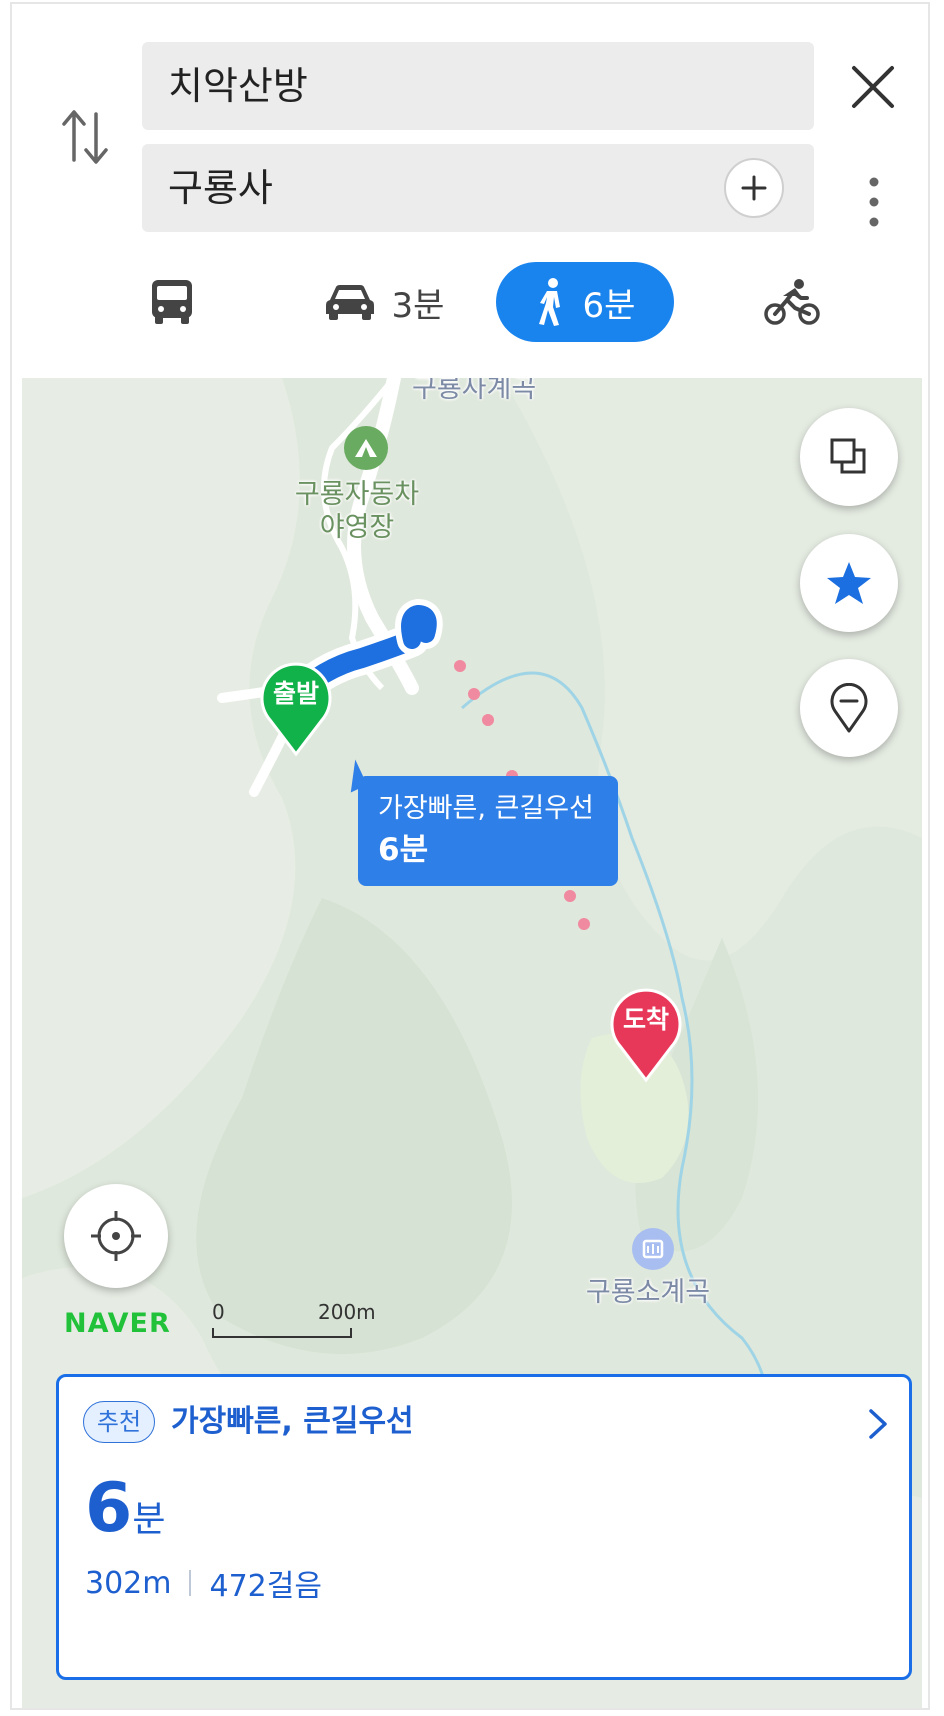 The image size is (944, 1716). Describe the element at coordinates (357, 511) in the screenshot. I see `map-label-campground: 구룡자동차 야영장` at that location.